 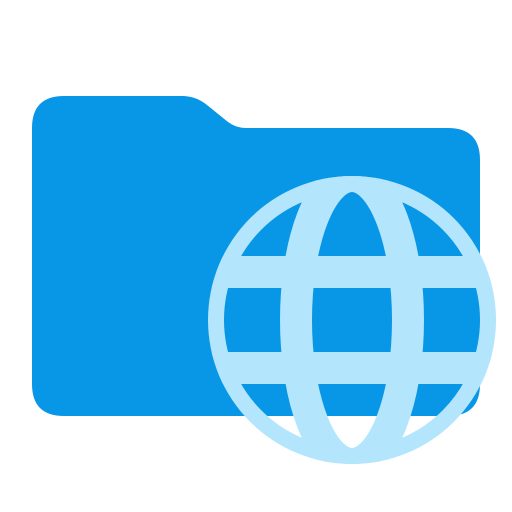 I want to click on globe-parallel-upper, so click(x=352, y=272).